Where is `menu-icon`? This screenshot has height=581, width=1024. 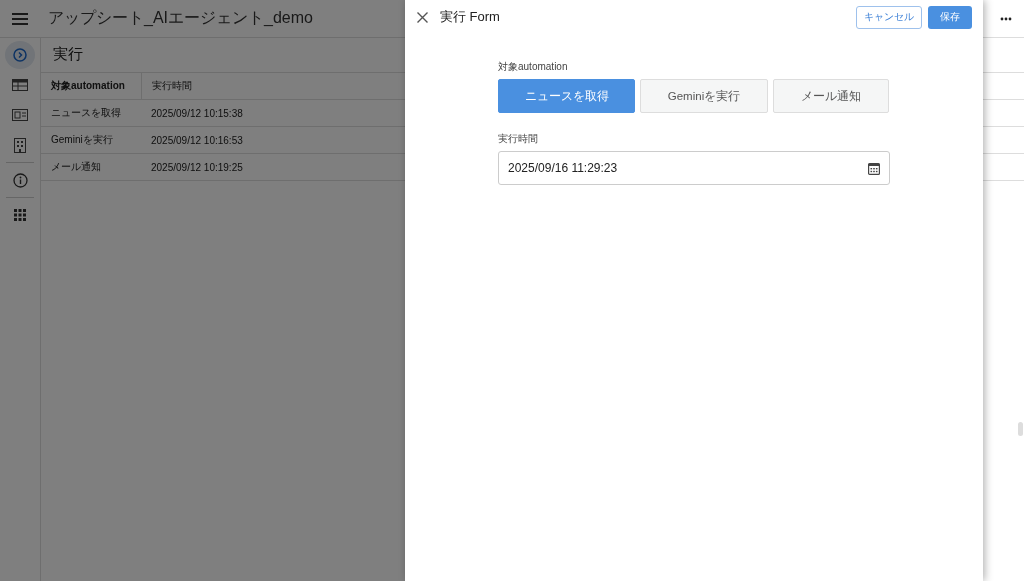
menu-icon is located at coordinates (20, 18).